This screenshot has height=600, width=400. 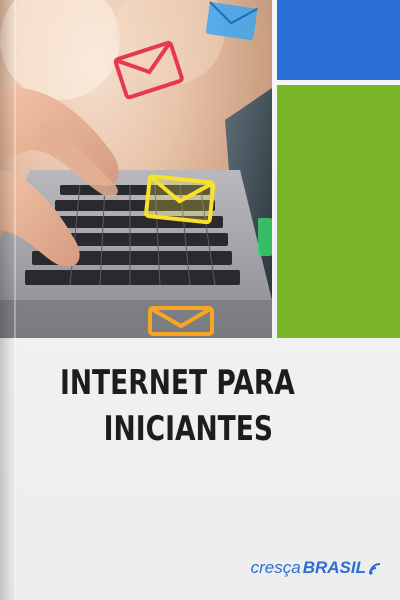 I want to click on green-color-block, so click(x=338, y=211).